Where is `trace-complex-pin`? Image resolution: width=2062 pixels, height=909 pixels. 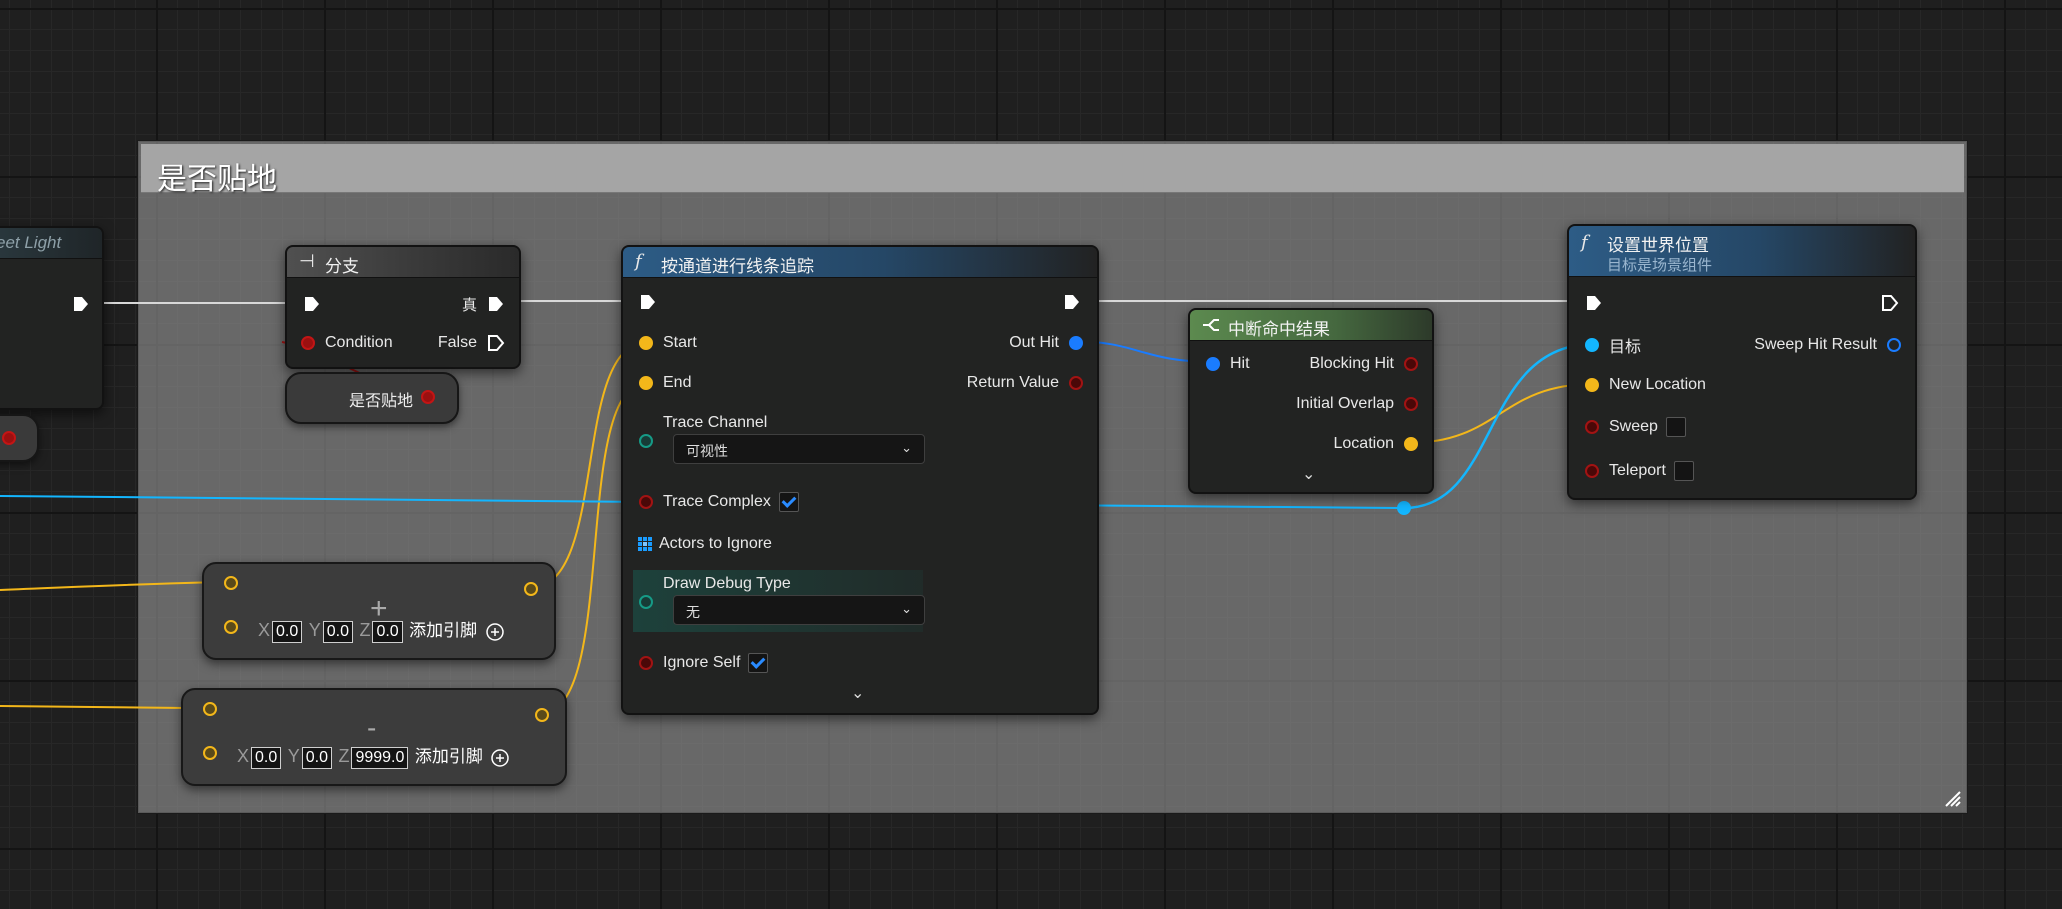
trace-complex-pin is located at coordinates (646, 502).